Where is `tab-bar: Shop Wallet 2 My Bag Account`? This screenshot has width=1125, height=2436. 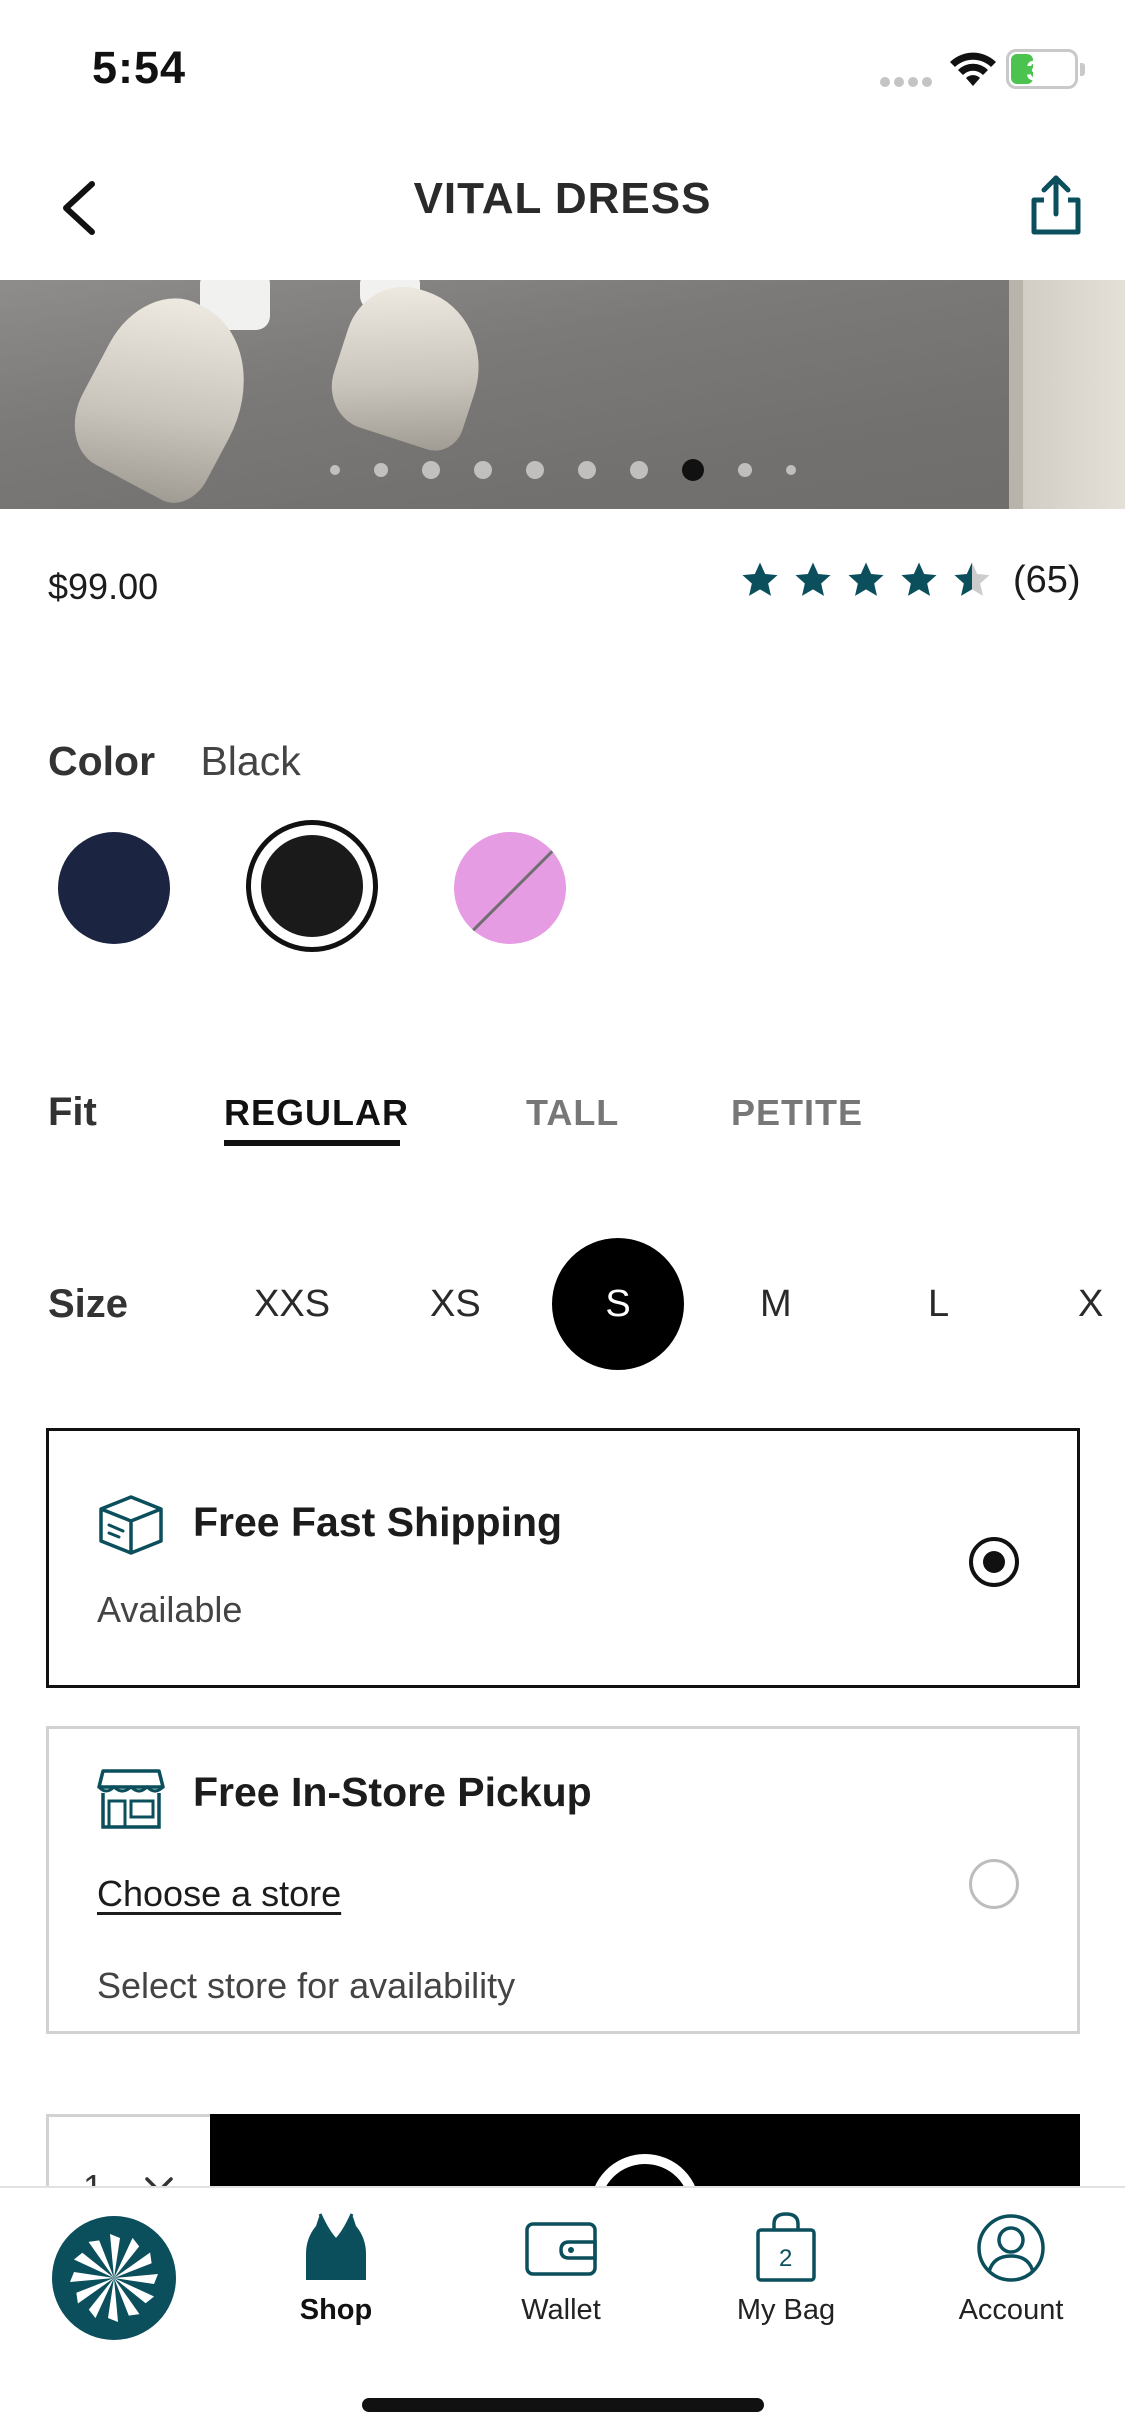 tab-bar: Shop Wallet 2 My Bag Account is located at coordinates (562, 2311).